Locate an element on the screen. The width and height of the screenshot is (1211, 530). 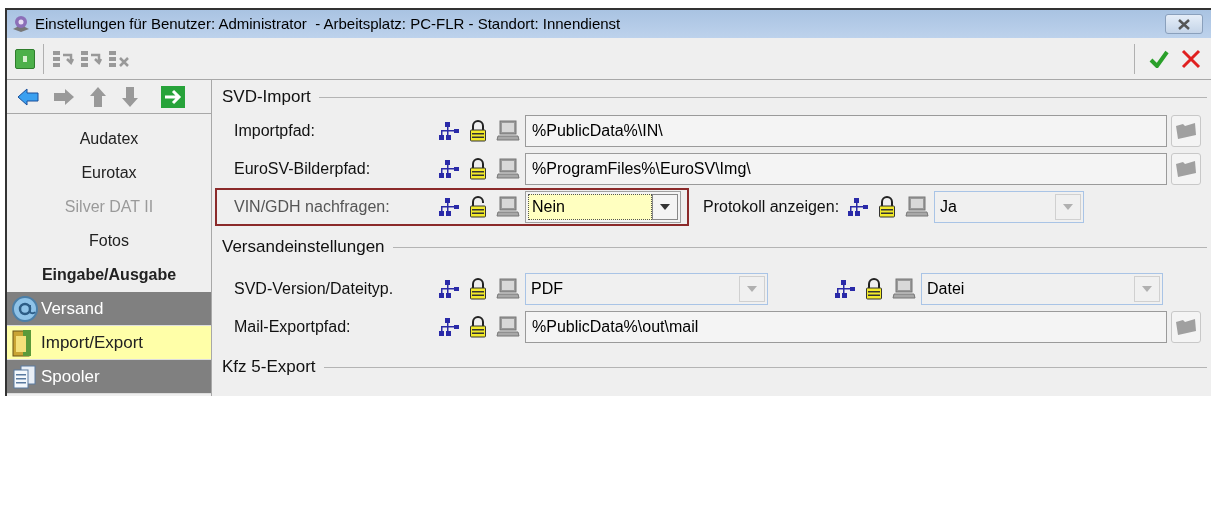
dropdown-value: PDF is located at coordinates (547, 289).